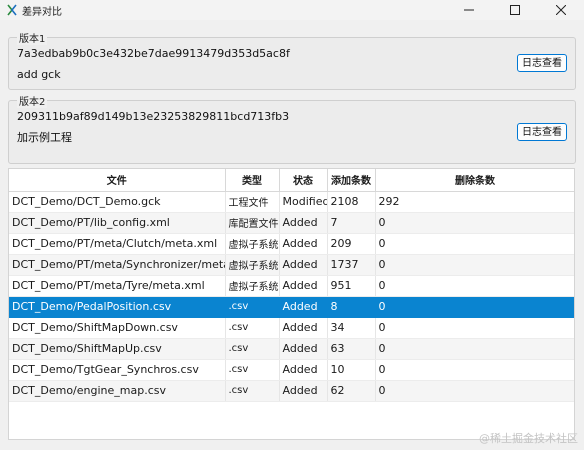 The width and height of the screenshot is (584, 450). Describe the element at coordinates (117, 265) in the screenshot. I see `cell-file: DCT_Demo/PT/meta/Synchronizer/meta.xml` at that location.